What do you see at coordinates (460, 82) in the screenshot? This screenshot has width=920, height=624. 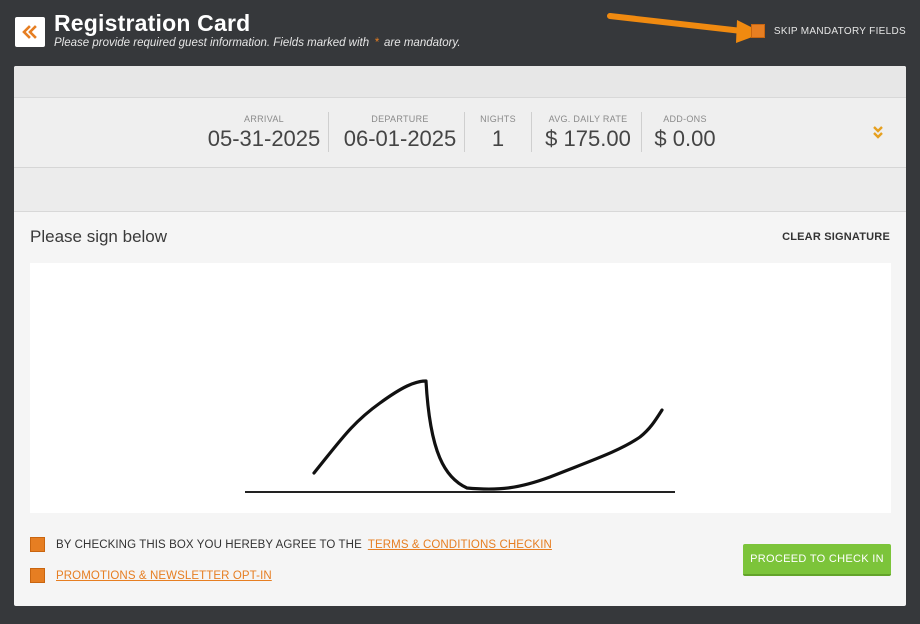 I see `card-top-band` at bounding box center [460, 82].